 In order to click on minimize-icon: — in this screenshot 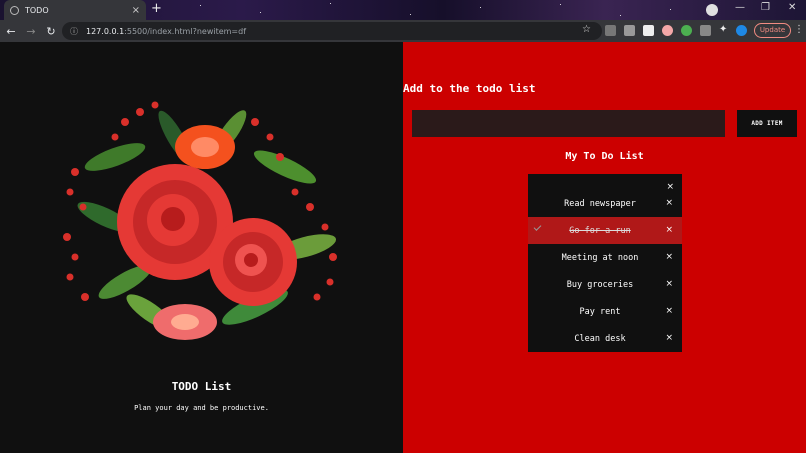, I will do `click(740, 7)`.